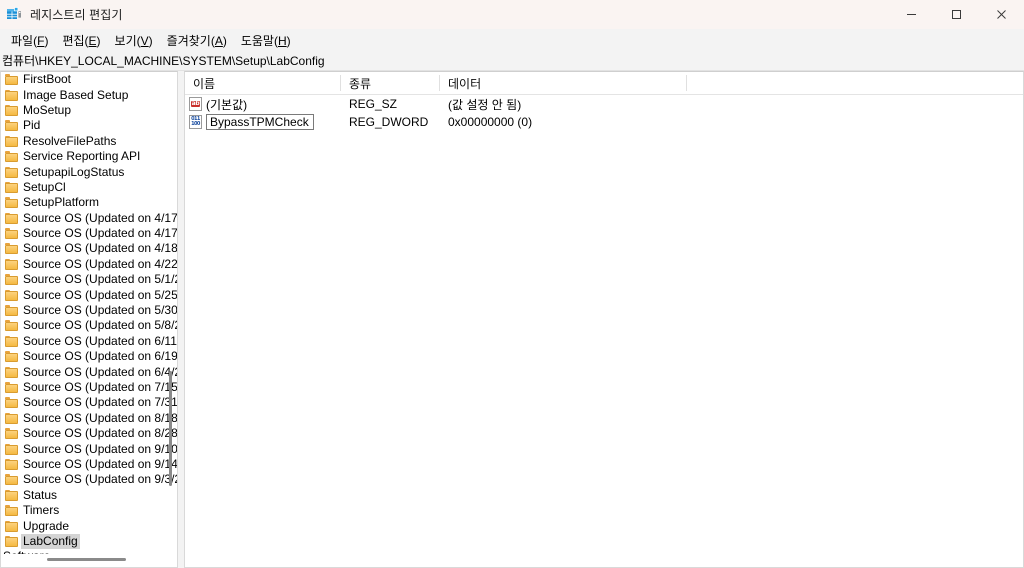 The width and height of the screenshot is (1024, 568). What do you see at coordinates (89, 94) in the screenshot?
I see `tree-node: Image Based Setup` at bounding box center [89, 94].